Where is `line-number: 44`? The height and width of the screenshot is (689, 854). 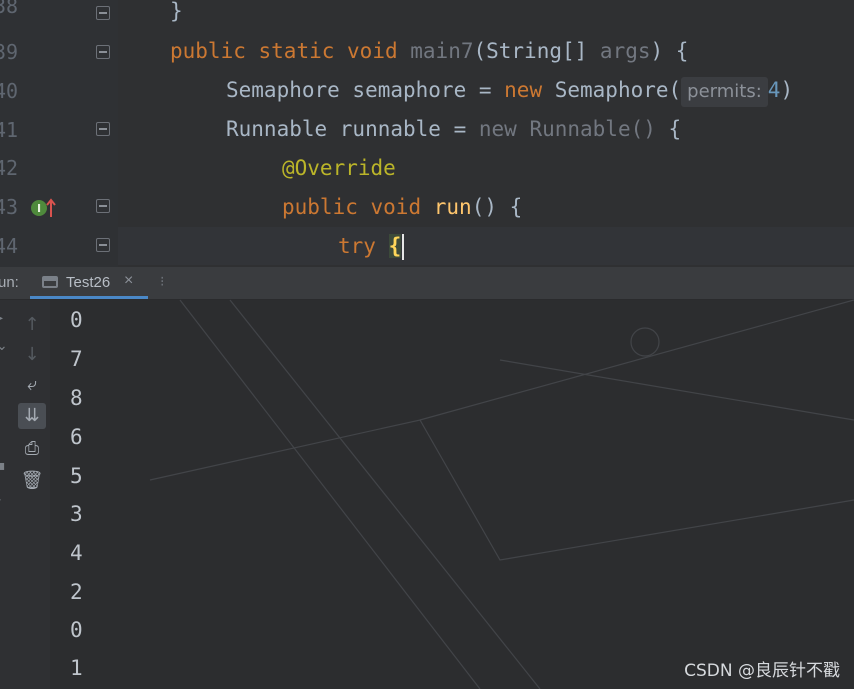
line-number: 44 is located at coordinates (9, 246).